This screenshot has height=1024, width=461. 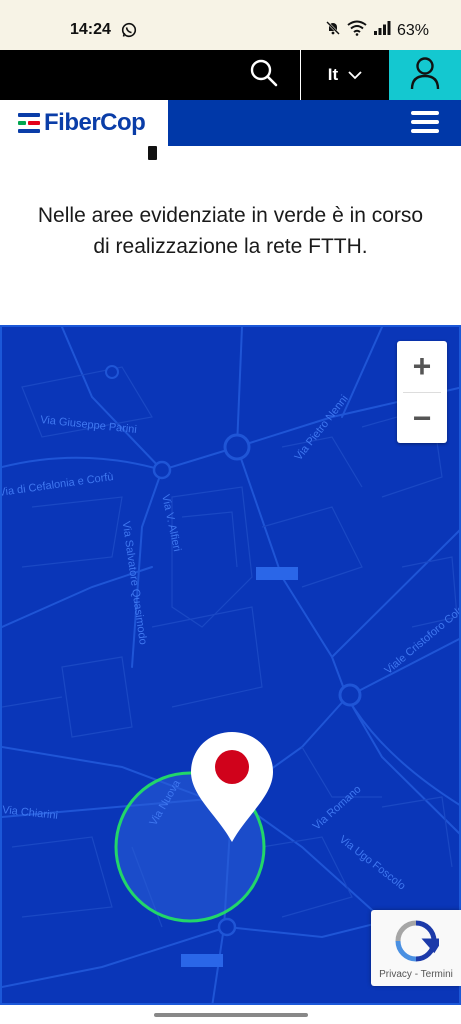 I want to click on zoom-out-button: −, so click(x=422, y=418).